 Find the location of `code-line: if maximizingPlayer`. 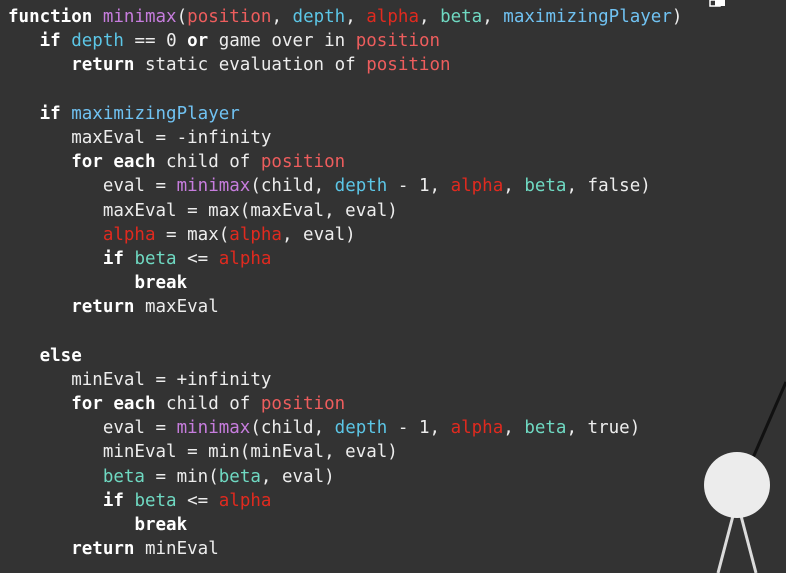

code-line: if maximizingPlayer is located at coordinates (345, 114).